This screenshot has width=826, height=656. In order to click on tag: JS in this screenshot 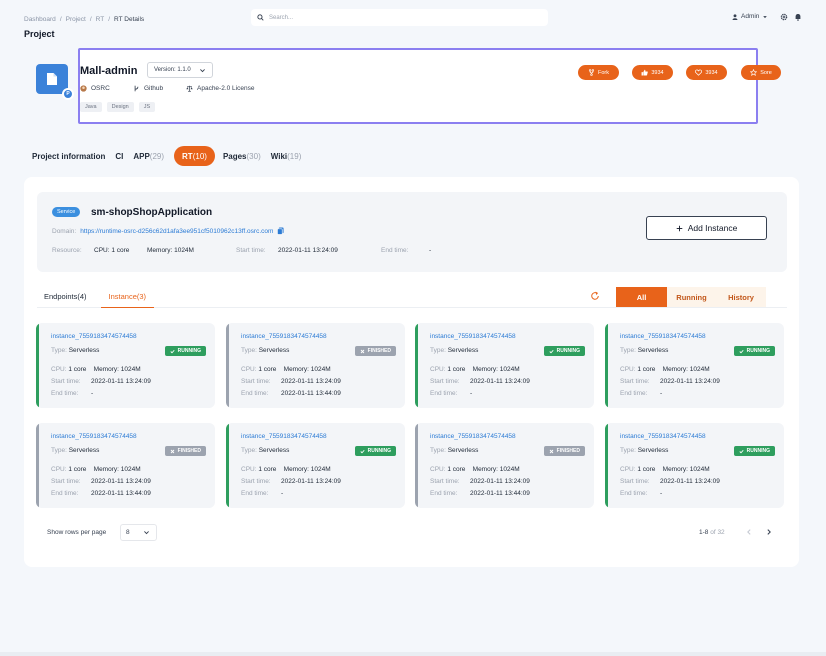, I will do `click(147, 107)`.